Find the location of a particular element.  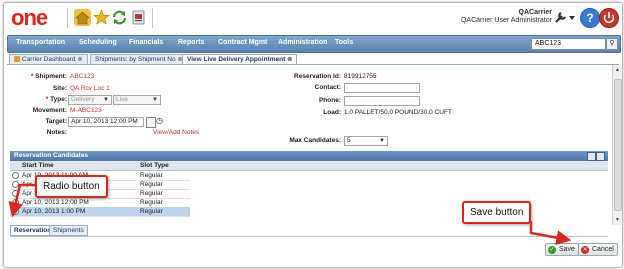

tab-label: Shipments: by Shipment No is located at coordinates (135, 59).